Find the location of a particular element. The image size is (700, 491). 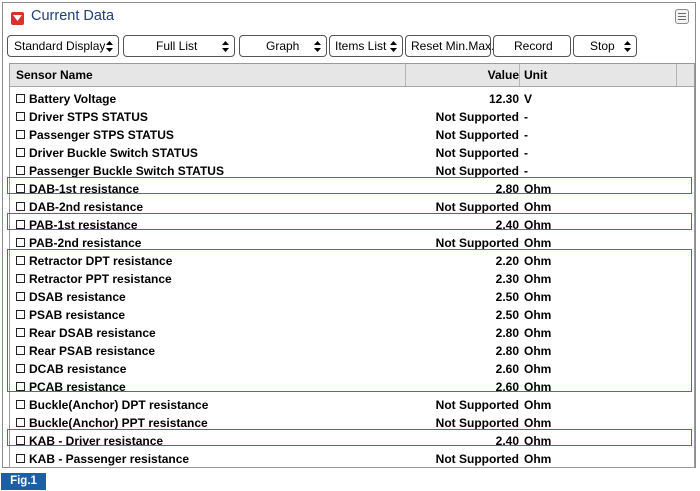

table-row: Retractor PPT resistance 2.30 Ohm is located at coordinates (352, 279).